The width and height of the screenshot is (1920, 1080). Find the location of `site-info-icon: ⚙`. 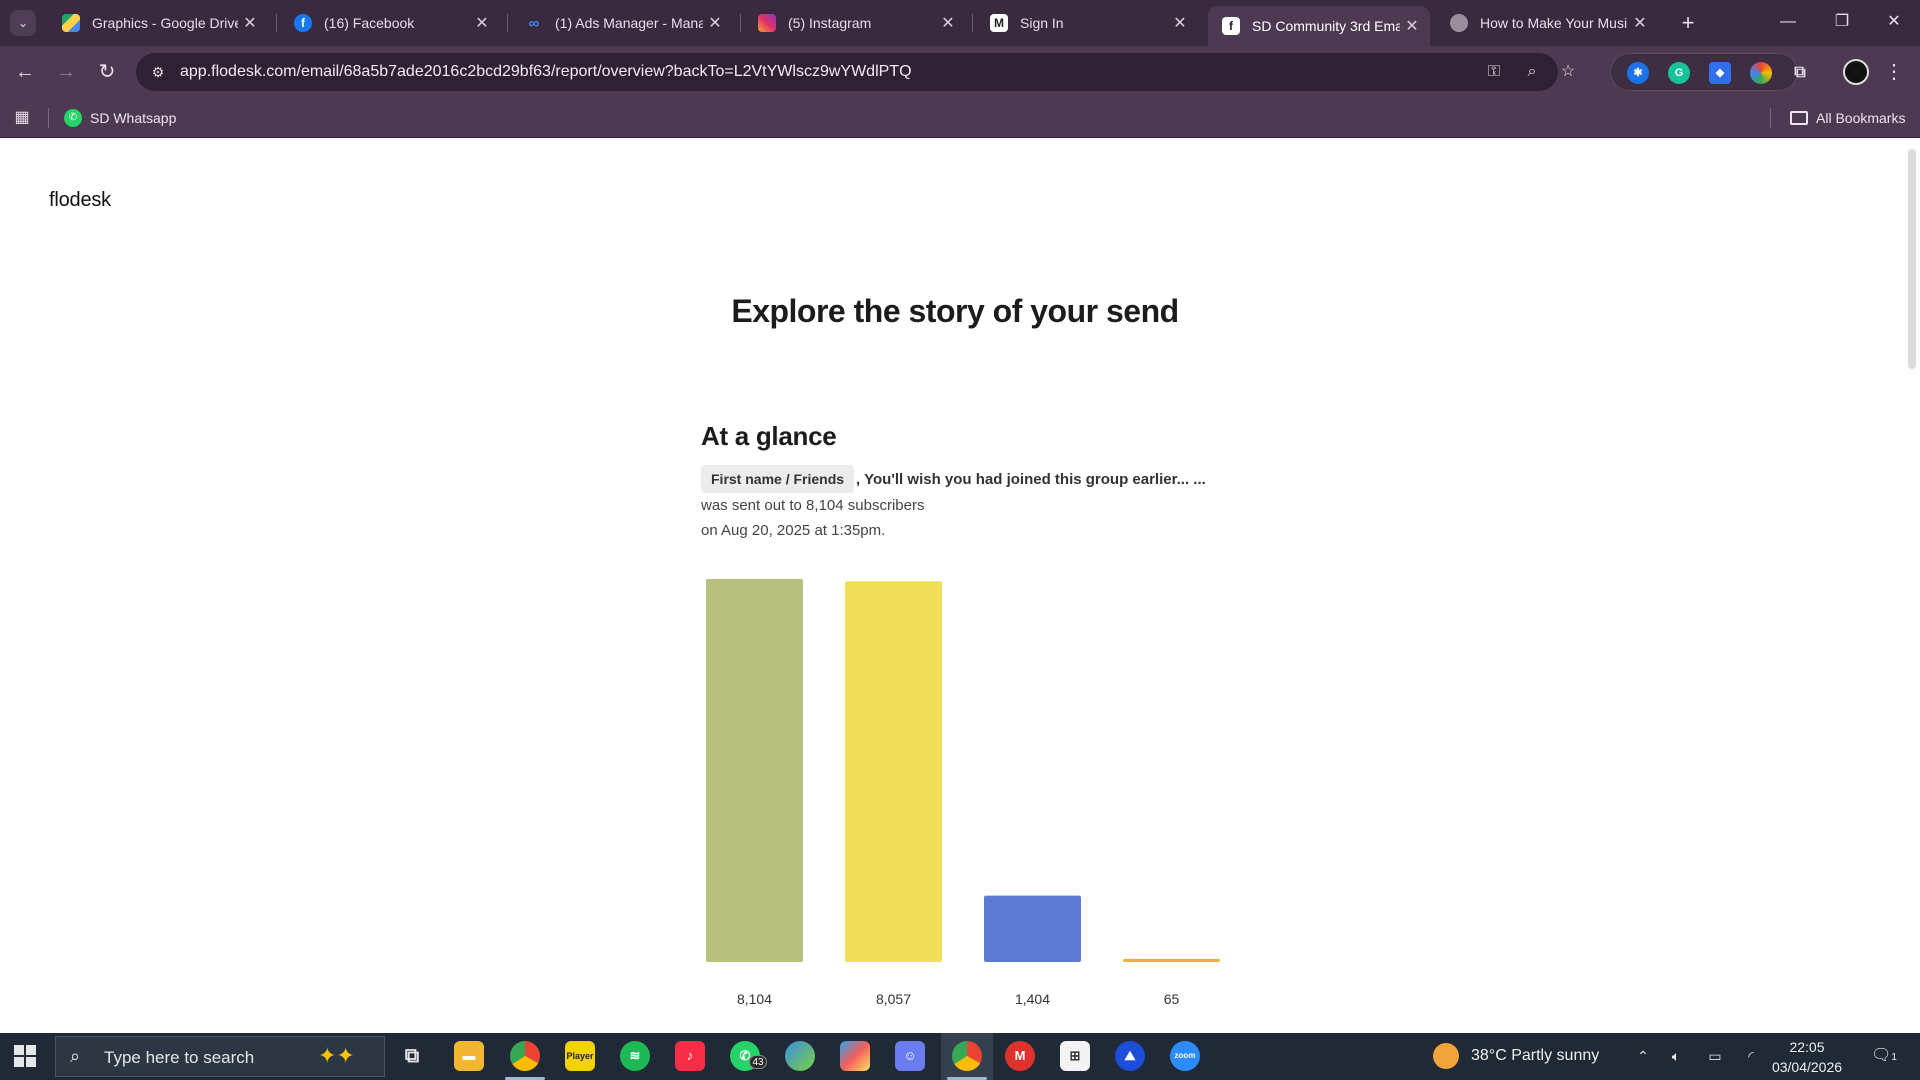

site-info-icon: ⚙ is located at coordinates (158, 72).